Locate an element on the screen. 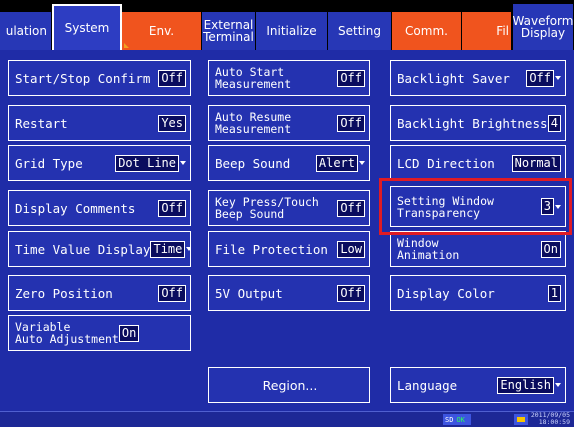 The image size is (574, 427). sd-card-status: SD OK is located at coordinates (457, 419).